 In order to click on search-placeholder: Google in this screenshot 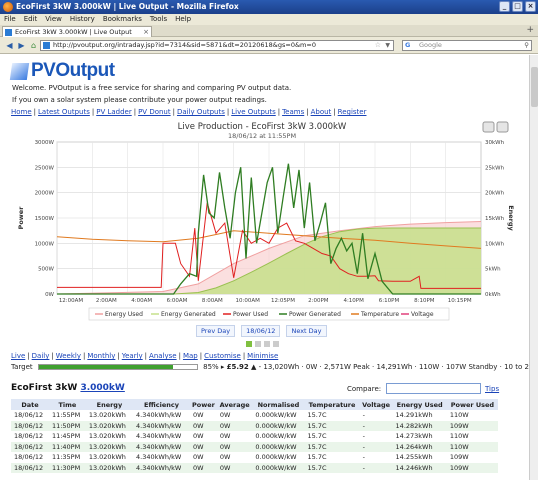, I will do `click(430, 45)`.